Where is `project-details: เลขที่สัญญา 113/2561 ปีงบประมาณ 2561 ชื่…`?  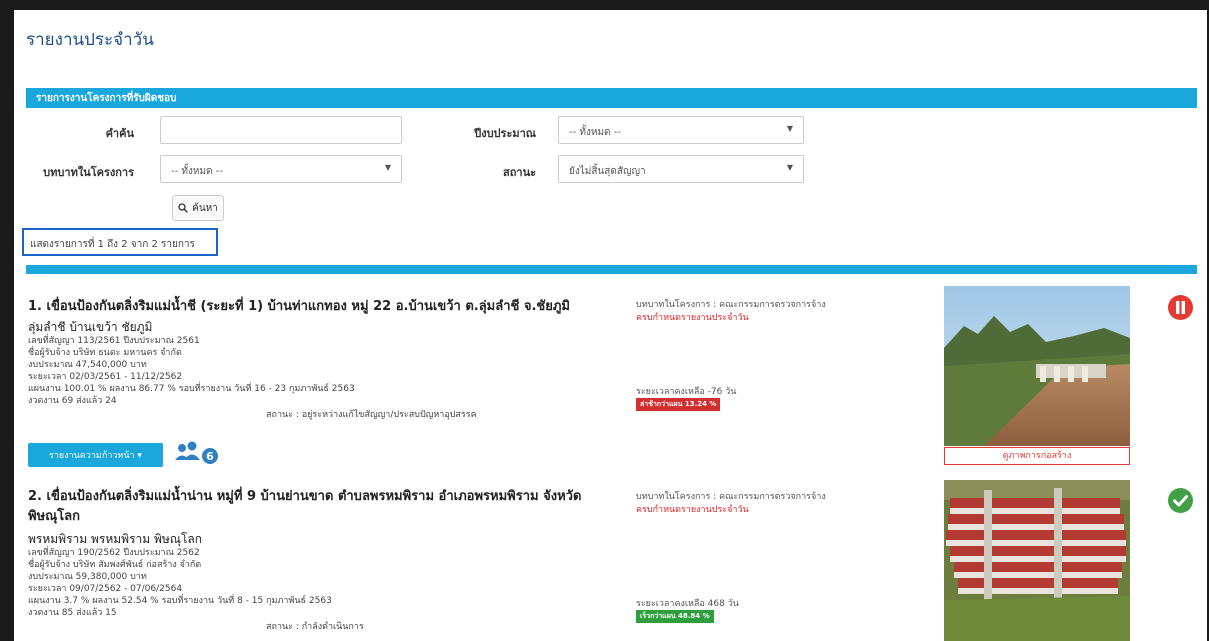
project-details: เลขที่สัญญา 113/2561 ปีงบประมาณ 2561 ชื่… is located at coordinates (191, 371).